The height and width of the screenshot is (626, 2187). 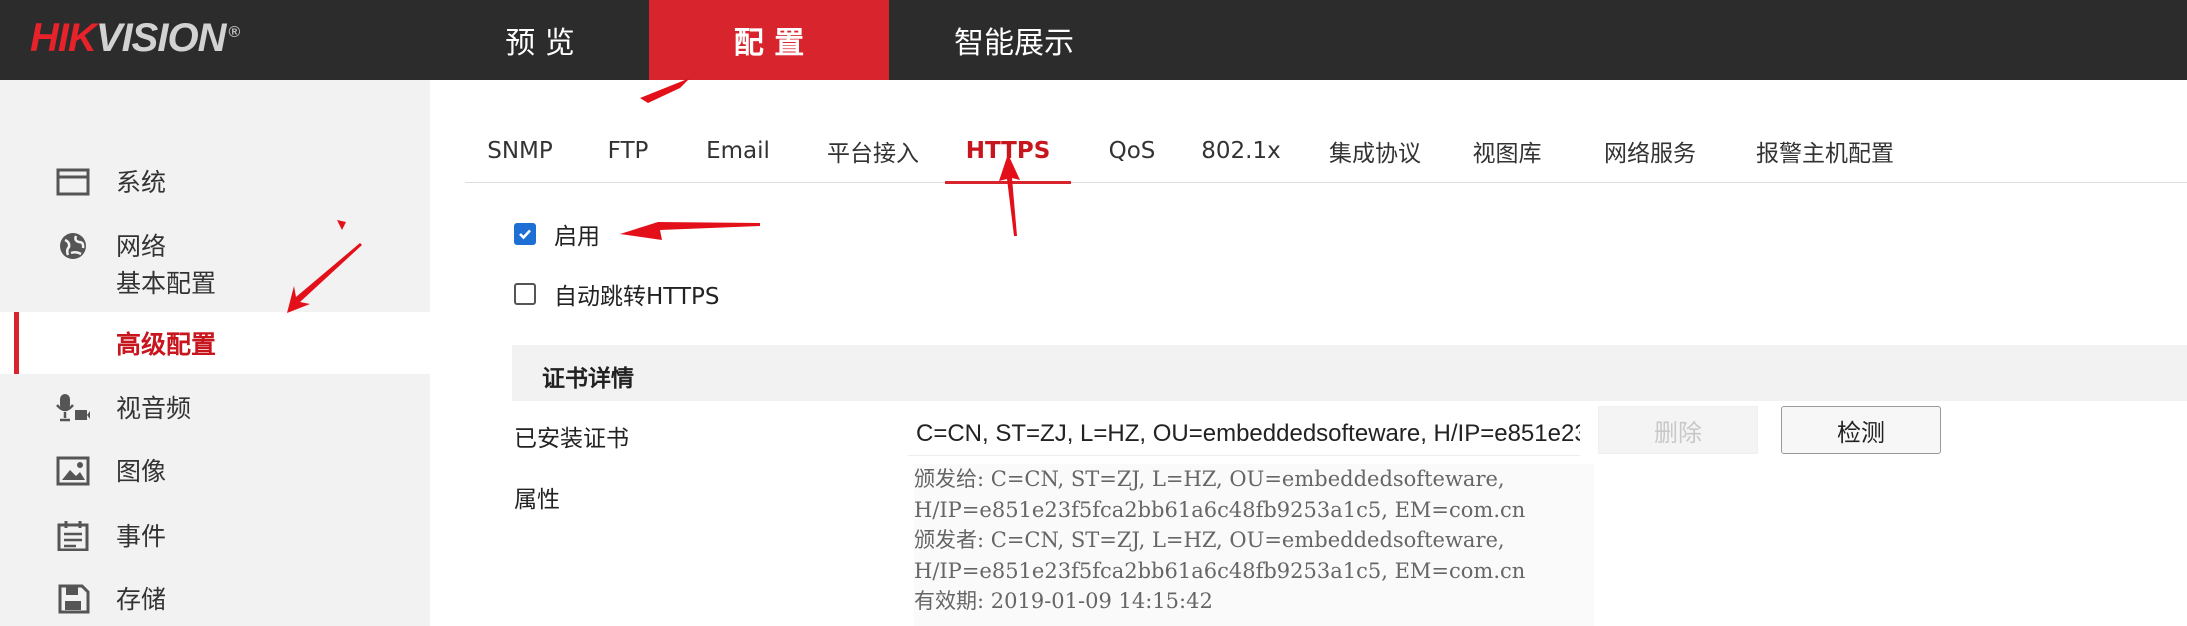 I want to click on check-button: 检测, so click(x=1861, y=430).